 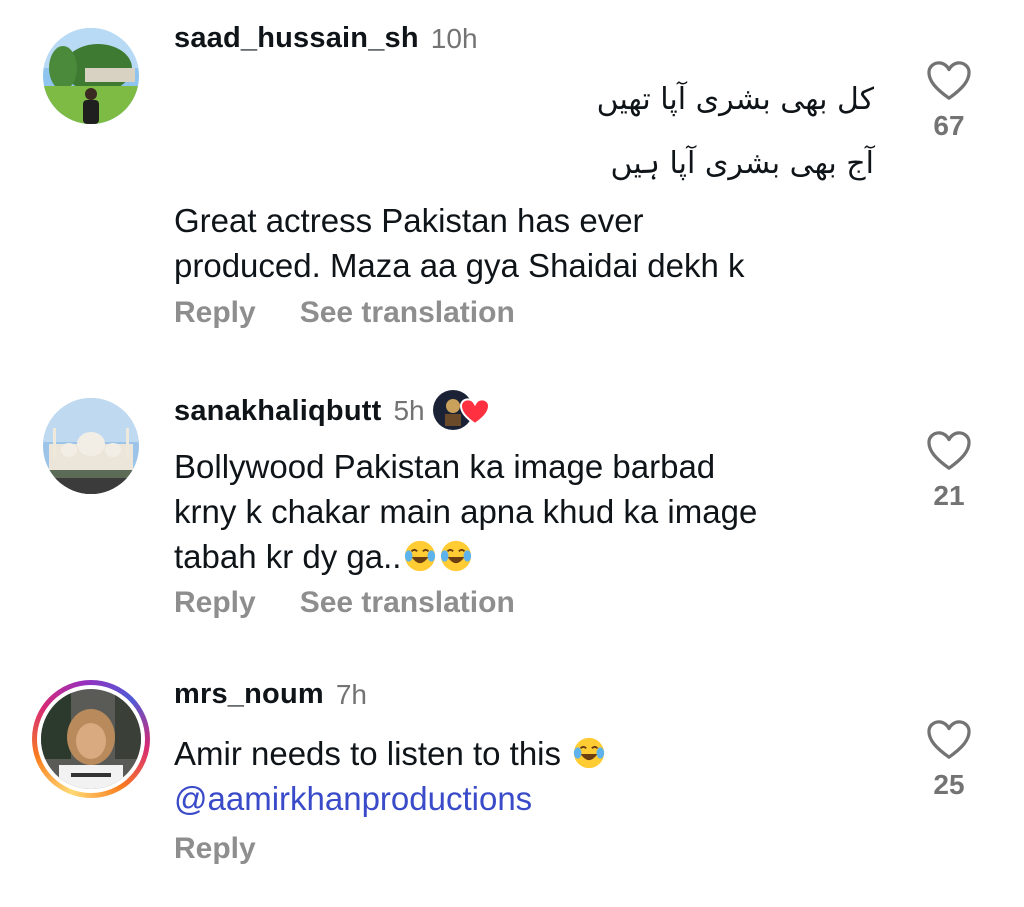 I want to click on timestamp: 5h, so click(x=409, y=410).